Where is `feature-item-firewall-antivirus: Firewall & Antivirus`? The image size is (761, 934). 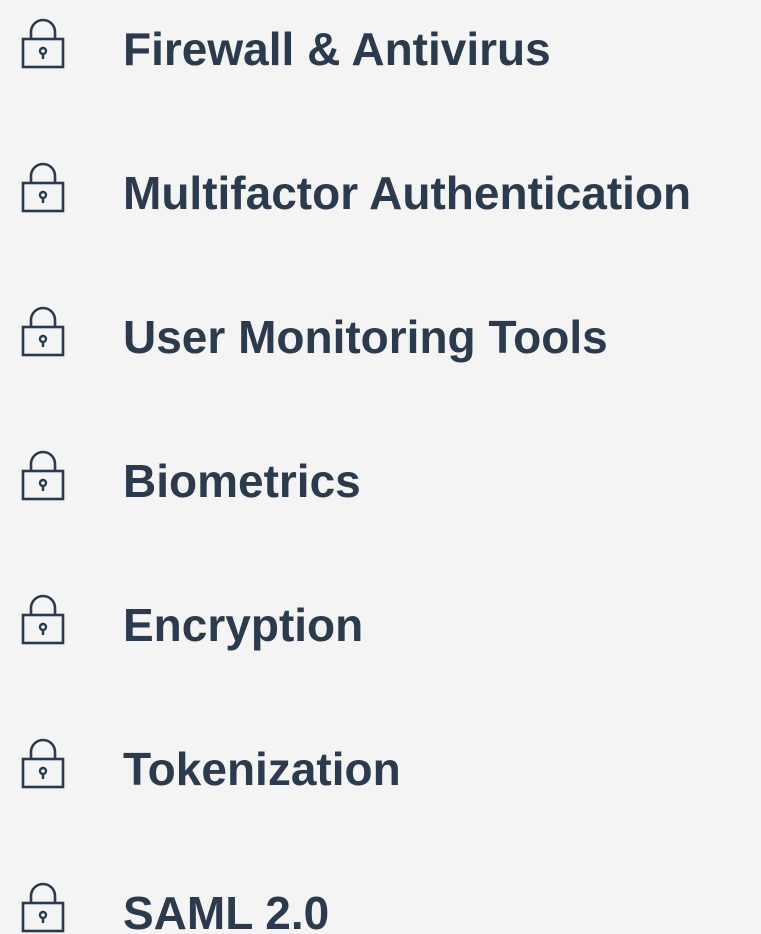 feature-item-firewall-antivirus: Firewall & Antivirus is located at coordinates (380, 50).